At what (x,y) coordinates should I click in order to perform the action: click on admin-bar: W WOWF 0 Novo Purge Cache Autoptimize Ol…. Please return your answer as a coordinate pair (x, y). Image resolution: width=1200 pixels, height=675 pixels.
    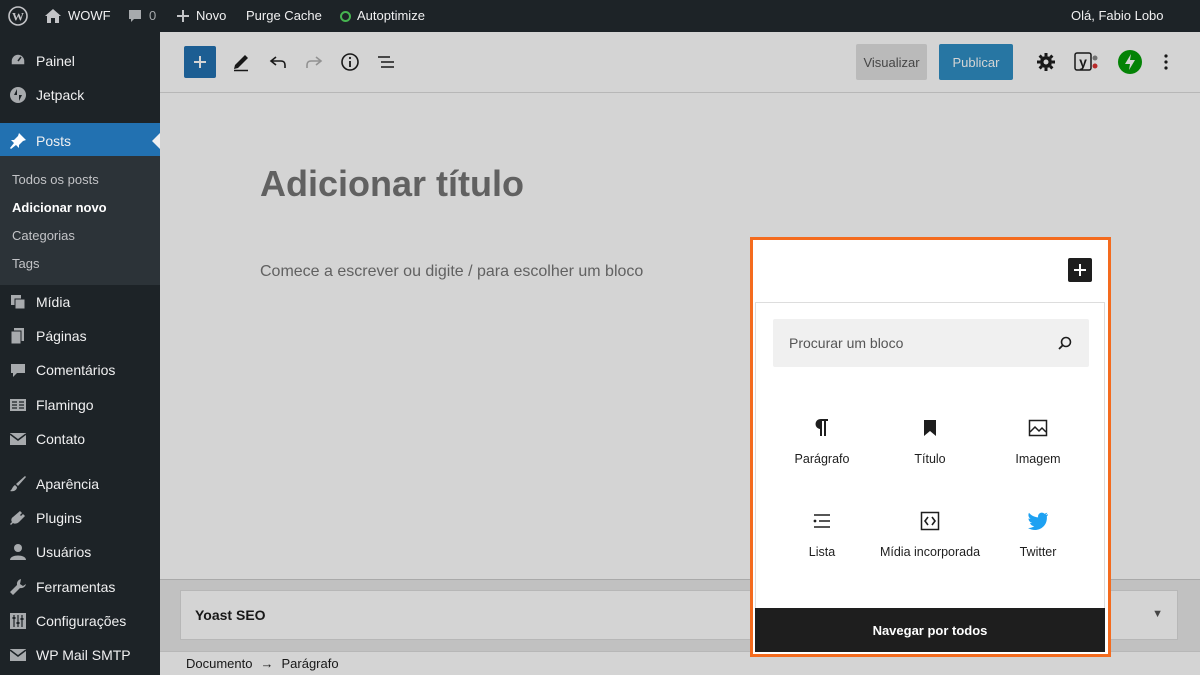
    Looking at the image, I should click on (600, 16).